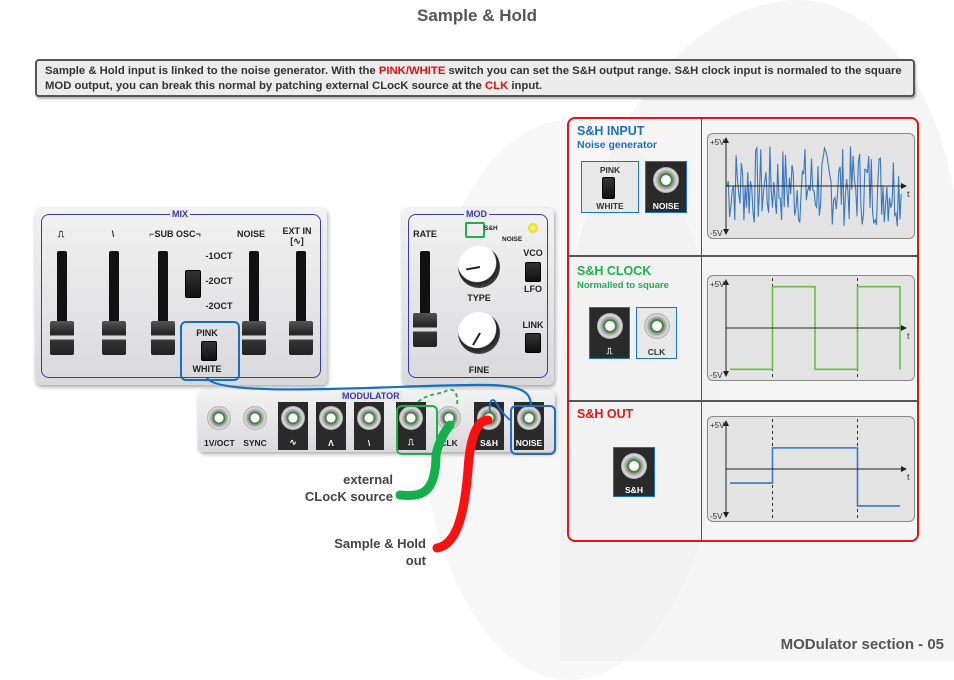 Image resolution: width=954 pixels, height=680 pixels. What do you see at coordinates (255, 443) in the screenshot?
I see `jack-label: SYNC` at bounding box center [255, 443].